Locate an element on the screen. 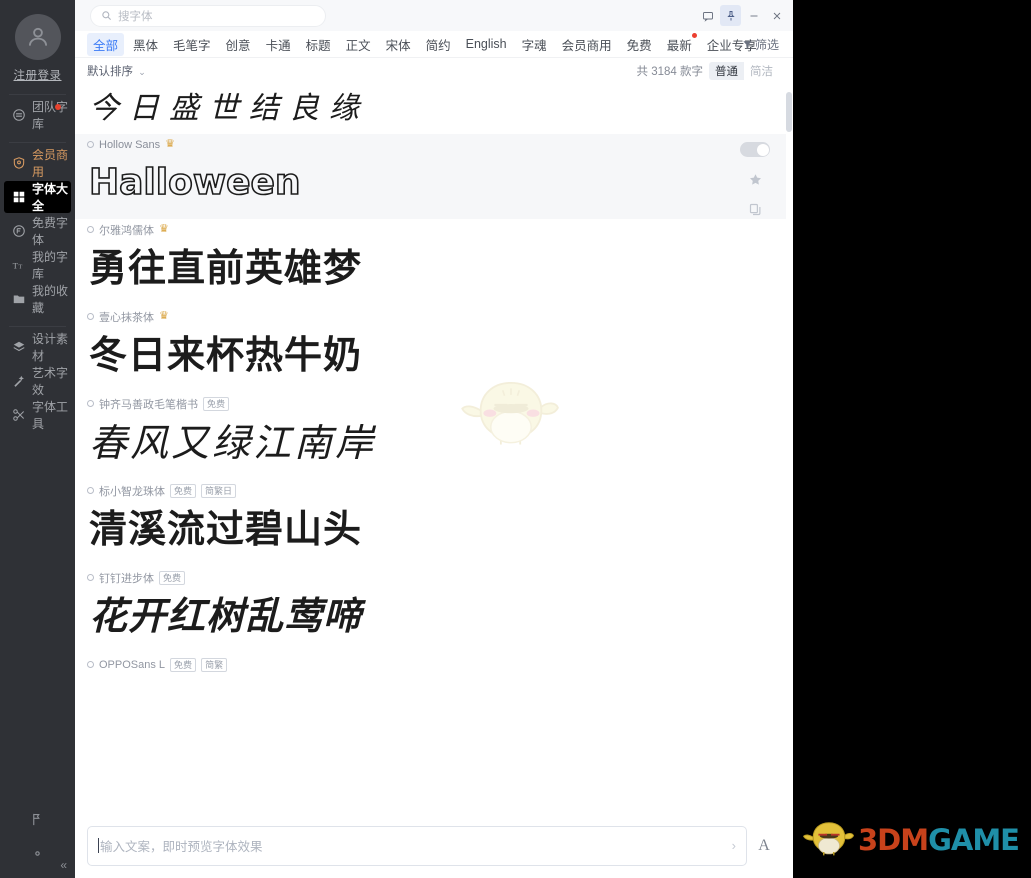  view-mode-switch: 普通 简洁 is located at coordinates (744, 71).